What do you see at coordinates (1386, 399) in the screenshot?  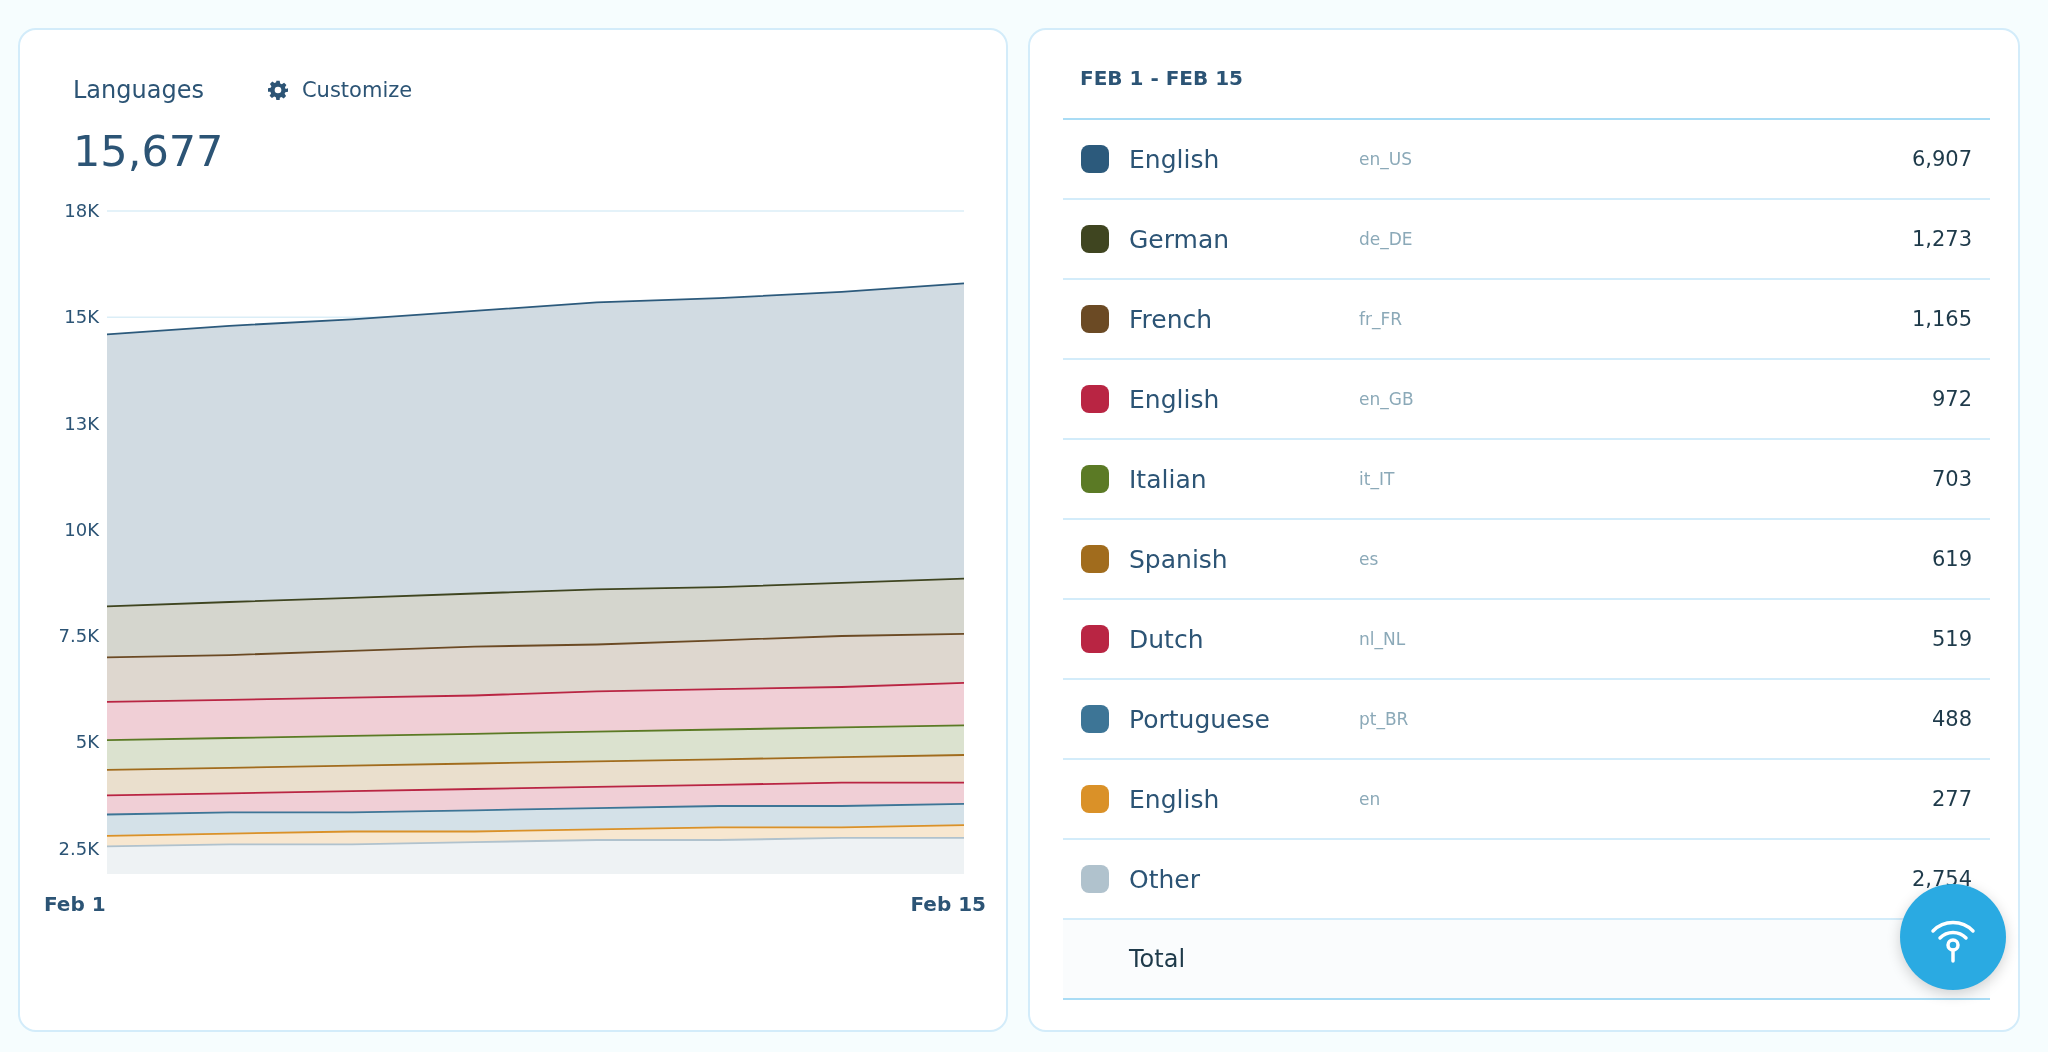 I see `locale-code: en_GB` at bounding box center [1386, 399].